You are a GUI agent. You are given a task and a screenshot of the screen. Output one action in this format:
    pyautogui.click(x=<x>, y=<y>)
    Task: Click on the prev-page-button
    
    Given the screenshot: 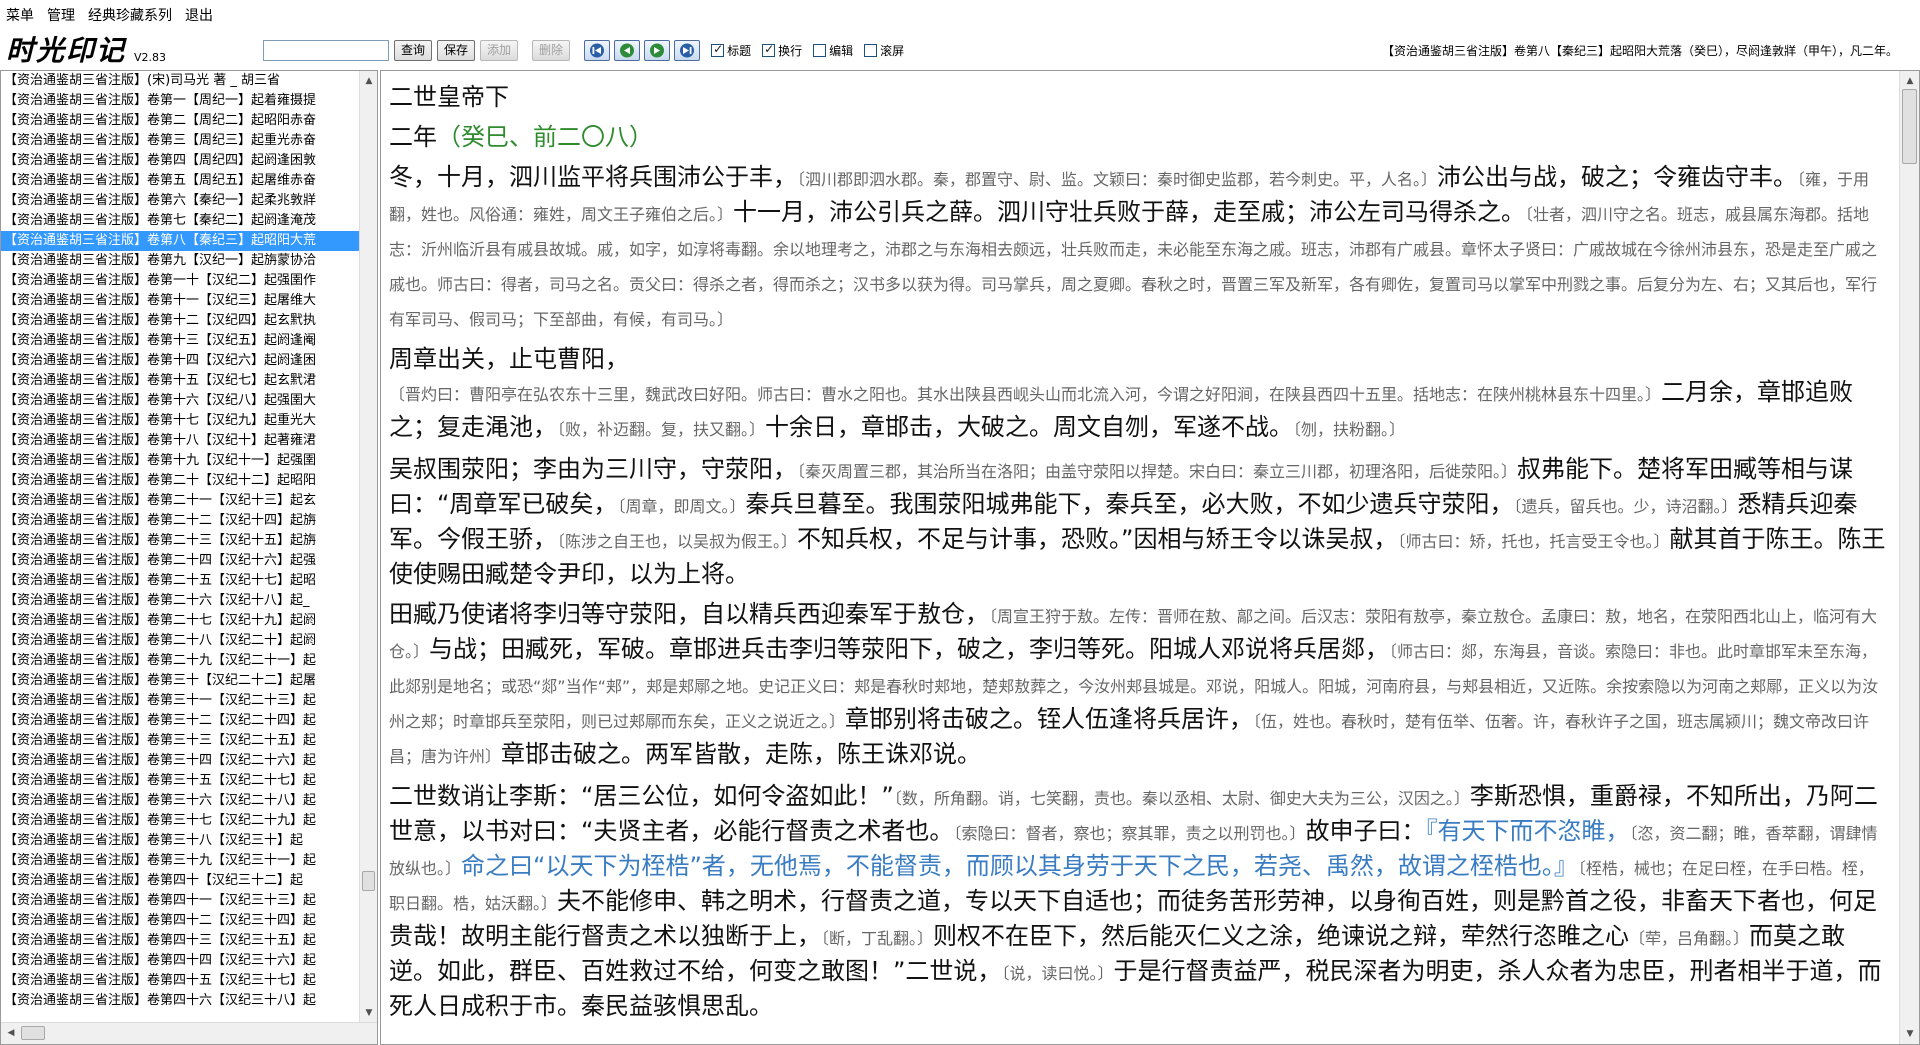 What is the action you would take?
    pyautogui.click(x=627, y=50)
    